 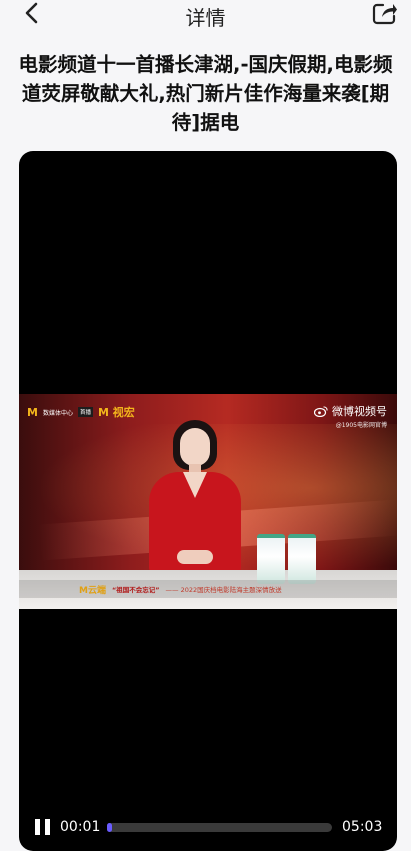 I want to click on brand-label: M 视宏, so click(x=116, y=412).